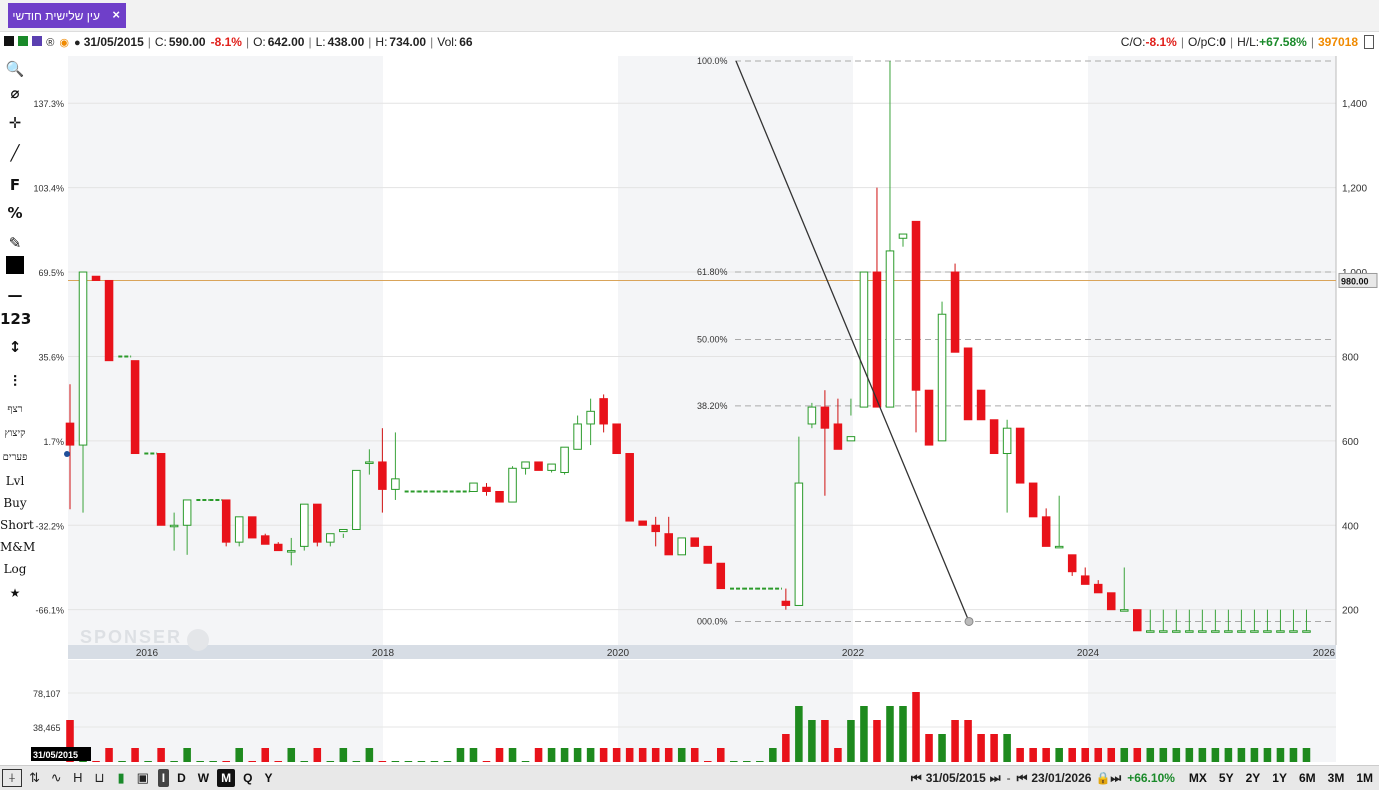  I want to click on lock-icon: 🔒, so click(1102, 778).